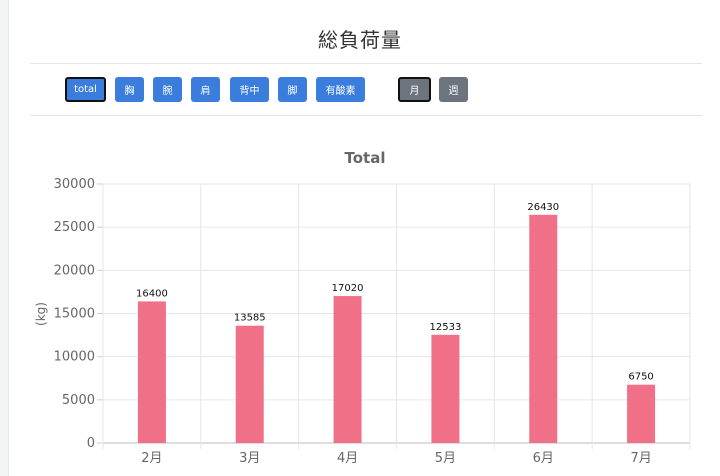  Describe the element at coordinates (640, 377) in the screenshot. I see `data-label: 6750` at that location.